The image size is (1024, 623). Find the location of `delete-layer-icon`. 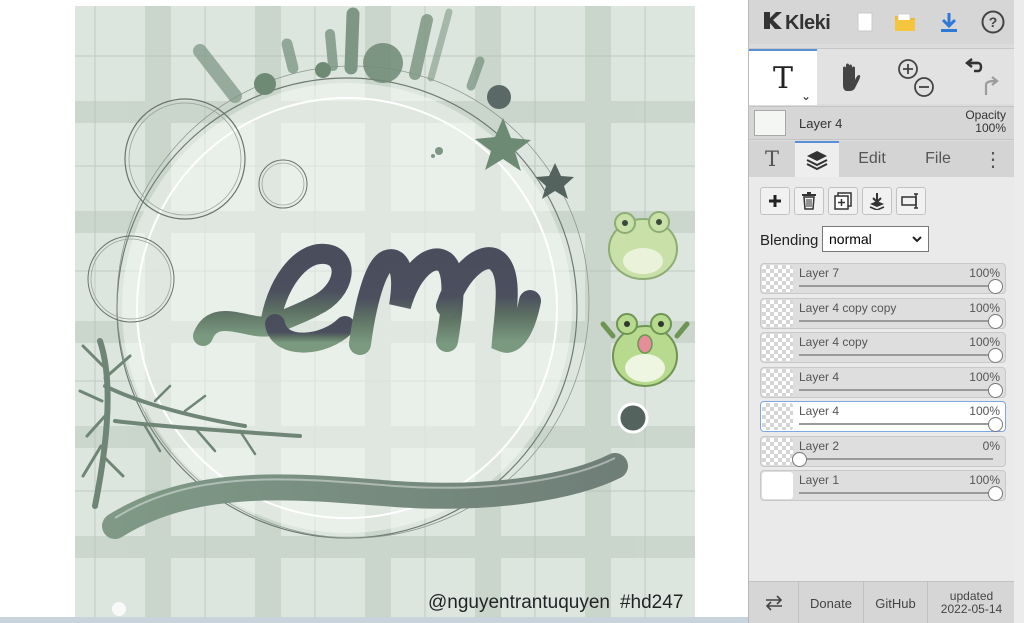

delete-layer-icon is located at coordinates (809, 201).